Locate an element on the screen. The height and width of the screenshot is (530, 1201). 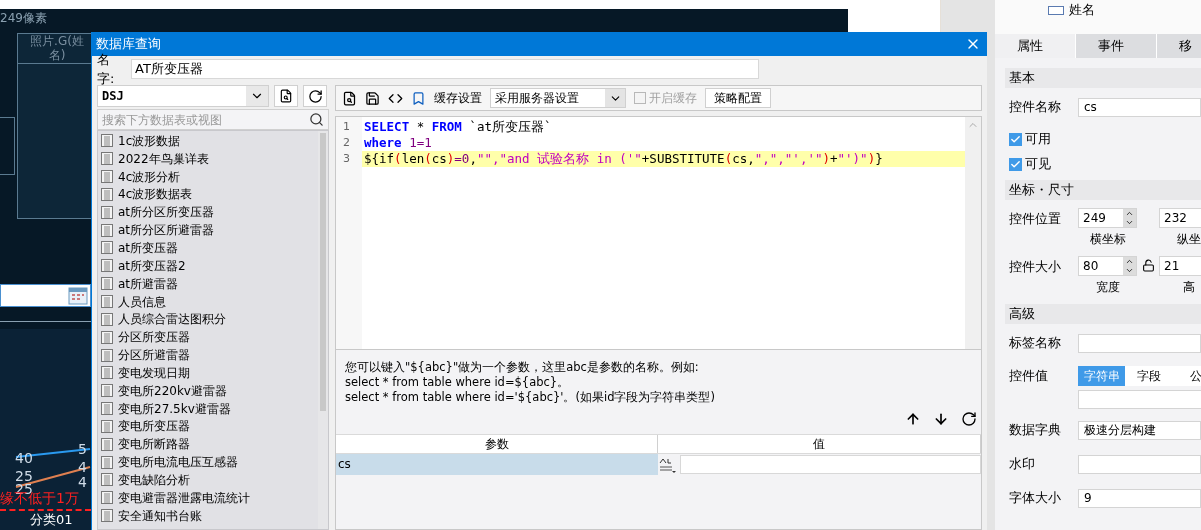
move-down-icon is located at coordinates (941, 419).